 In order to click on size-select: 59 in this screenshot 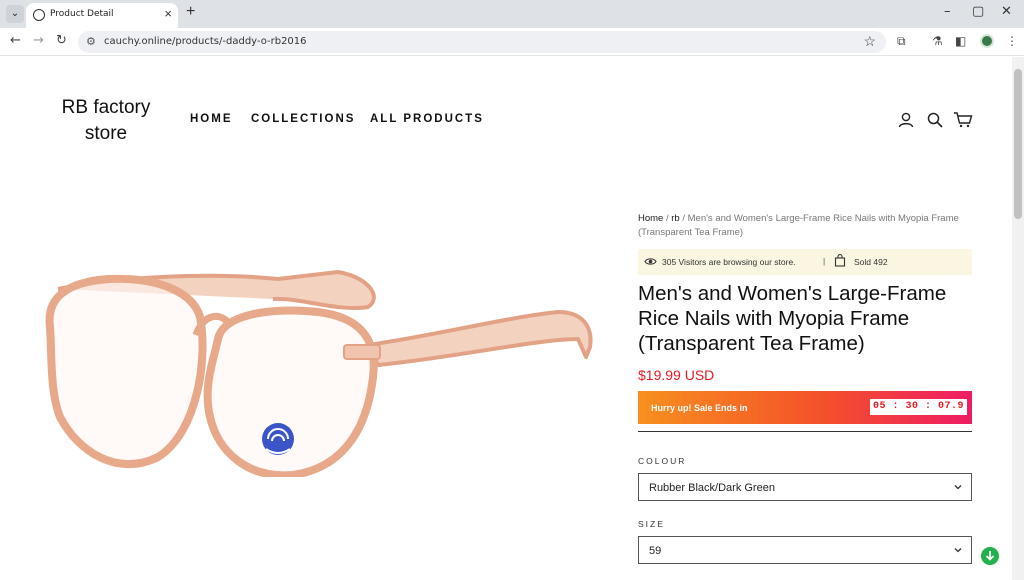, I will do `click(805, 550)`.